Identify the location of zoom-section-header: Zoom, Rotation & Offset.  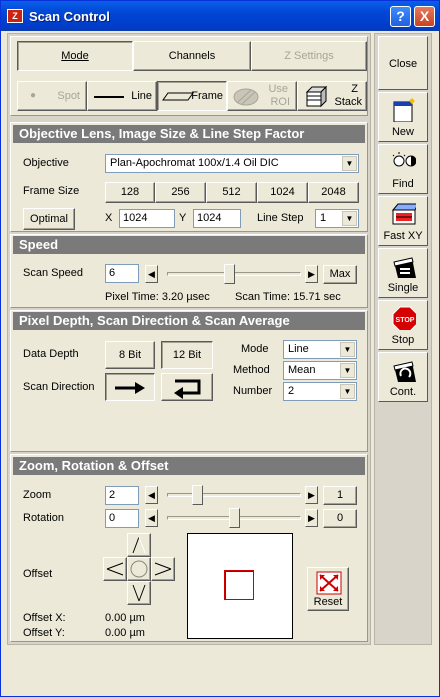
(189, 466).